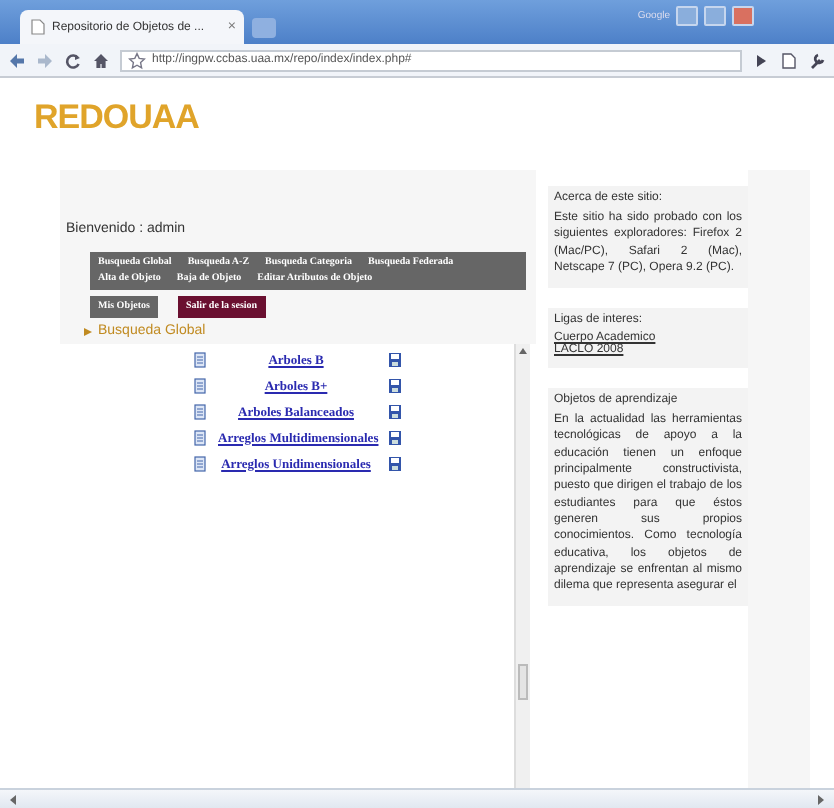  What do you see at coordinates (417, 798) in the screenshot?
I see `horizontal-scrollbar` at bounding box center [417, 798].